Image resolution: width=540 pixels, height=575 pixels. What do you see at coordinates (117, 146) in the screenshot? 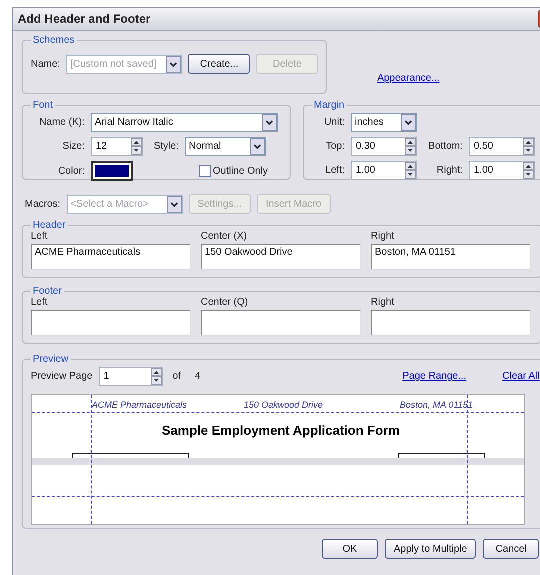
I see `font-size-spinner: 12` at bounding box center [117, 146].